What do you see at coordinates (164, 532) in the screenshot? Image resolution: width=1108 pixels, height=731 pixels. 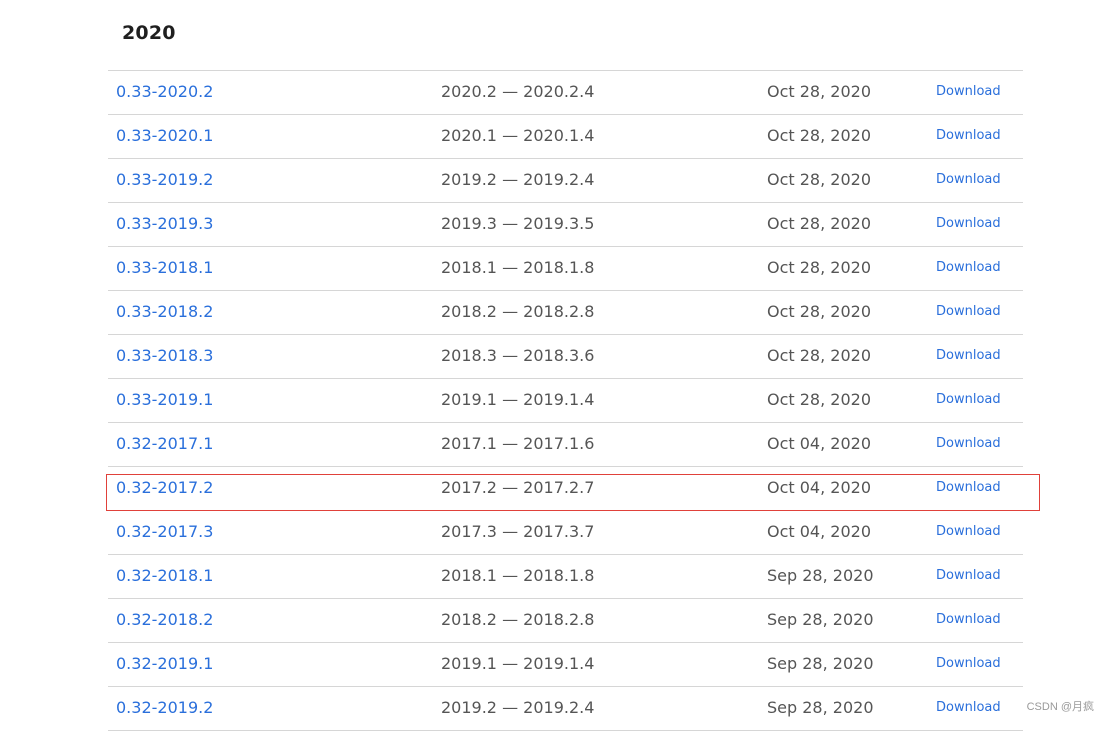 I see `version-link: 0.32-2017.3` at bounding box center [164, 532].